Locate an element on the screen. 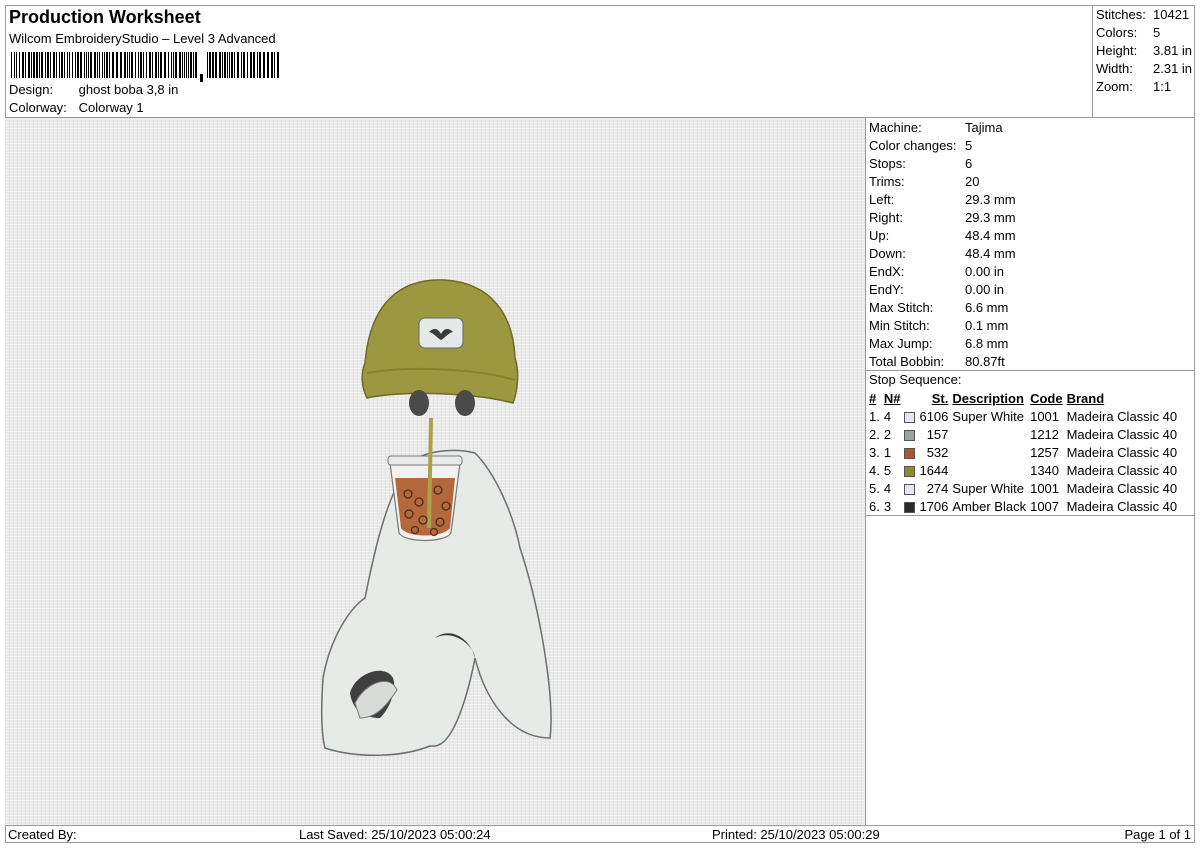 Image resolution: width=1200 pixels, height=848 pixels. row-needle: 1 is located at coordinates (887, 452).